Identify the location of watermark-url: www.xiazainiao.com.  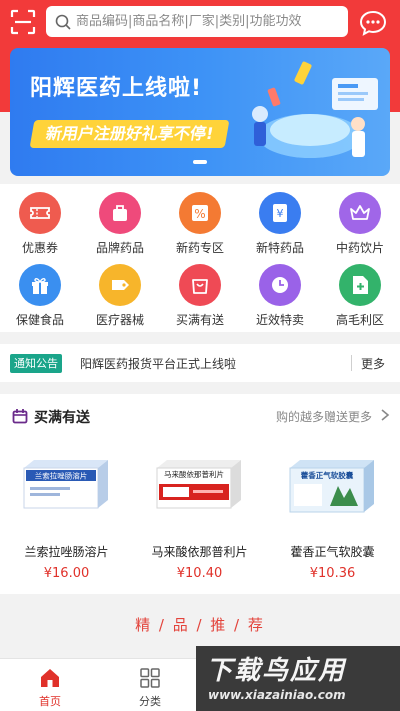
(277, 695).